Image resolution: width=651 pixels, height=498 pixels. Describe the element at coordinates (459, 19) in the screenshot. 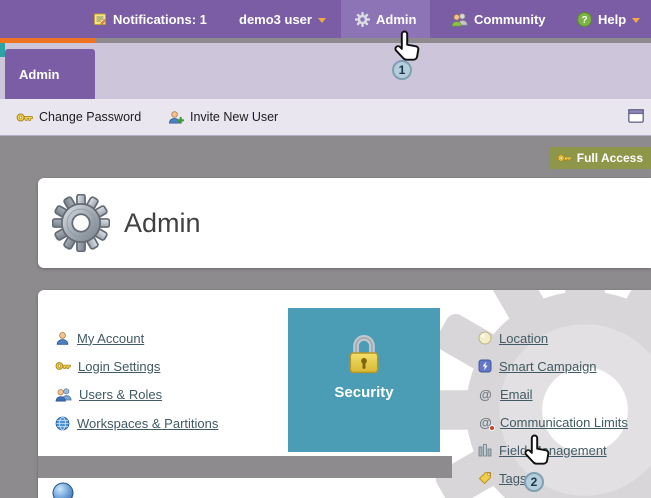

I see `people-icon` at that location.